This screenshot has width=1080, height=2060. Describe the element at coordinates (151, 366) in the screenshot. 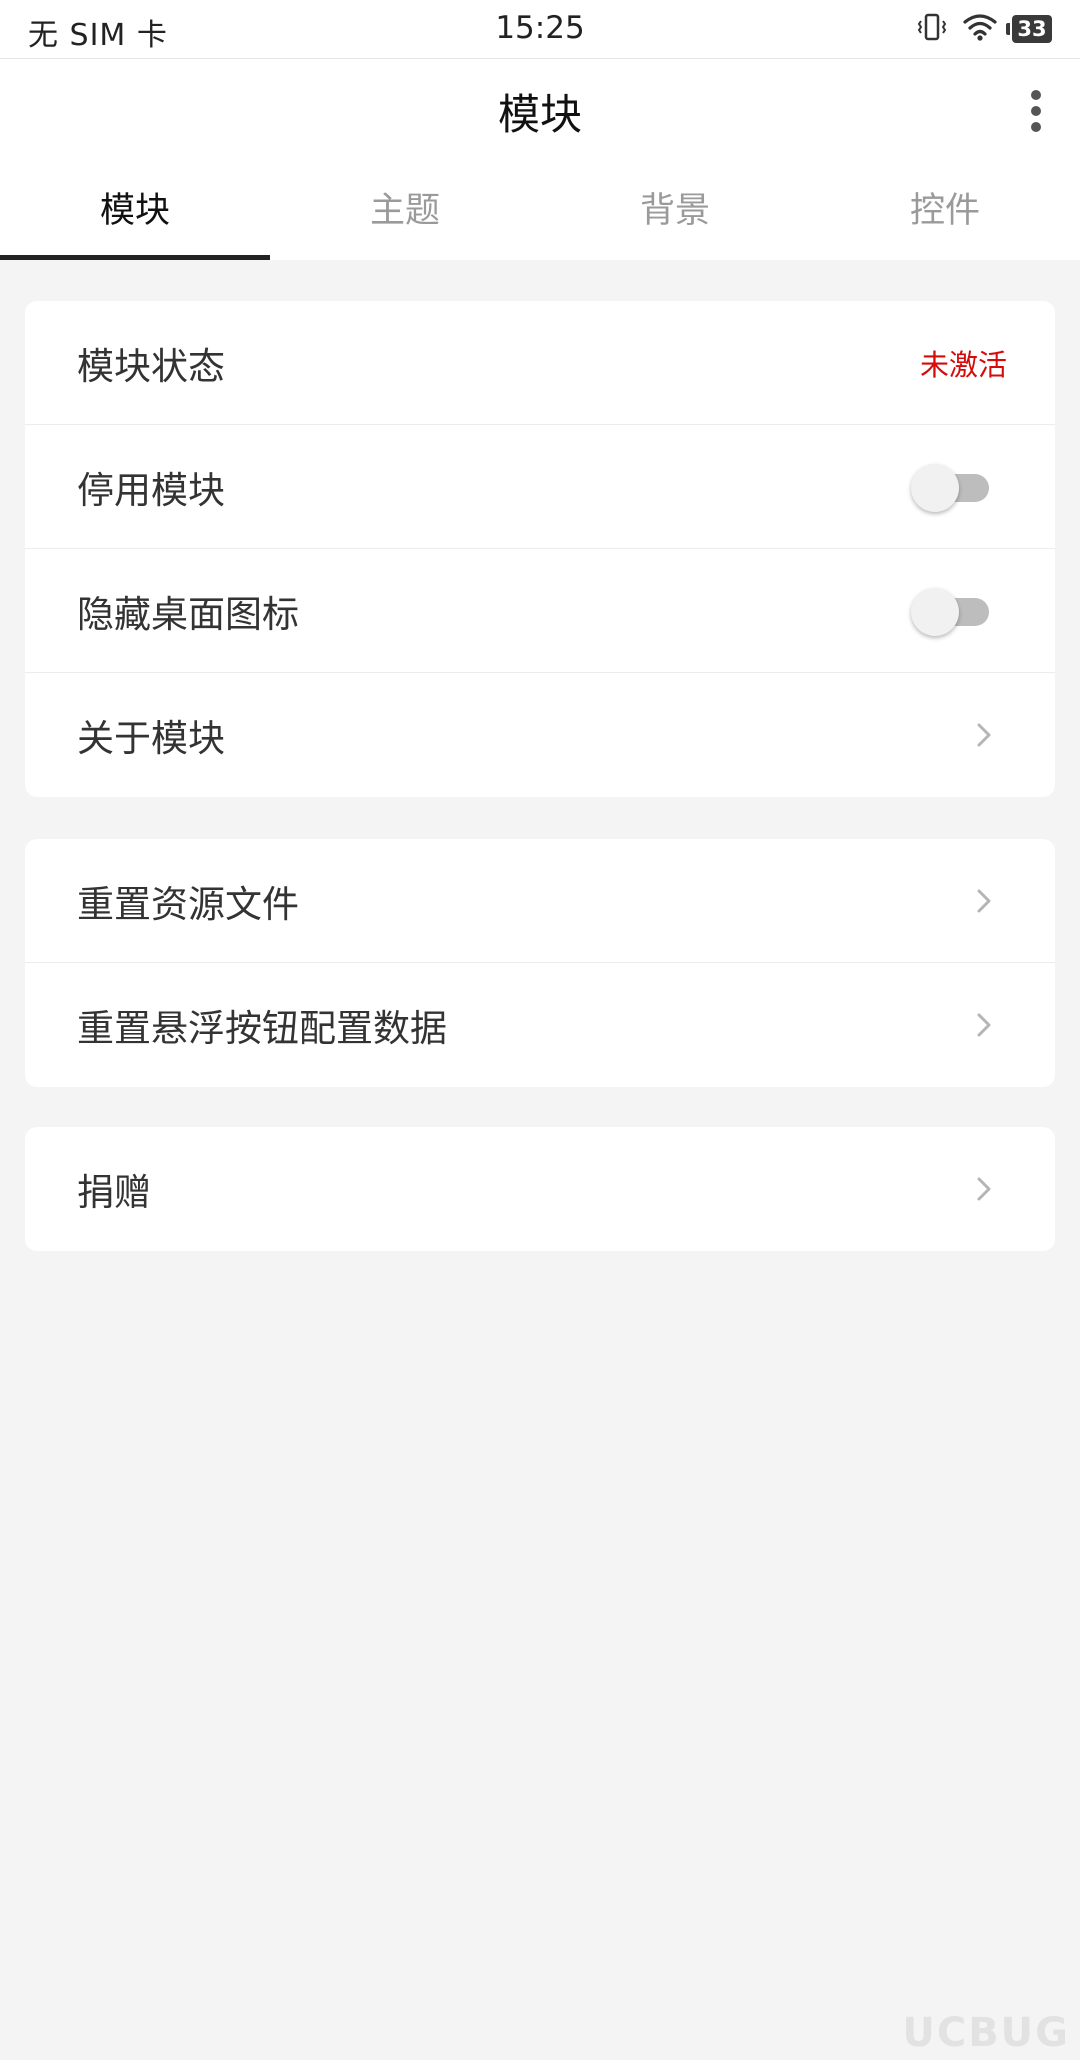

I see `module-status-label: 模块状态` at that location.